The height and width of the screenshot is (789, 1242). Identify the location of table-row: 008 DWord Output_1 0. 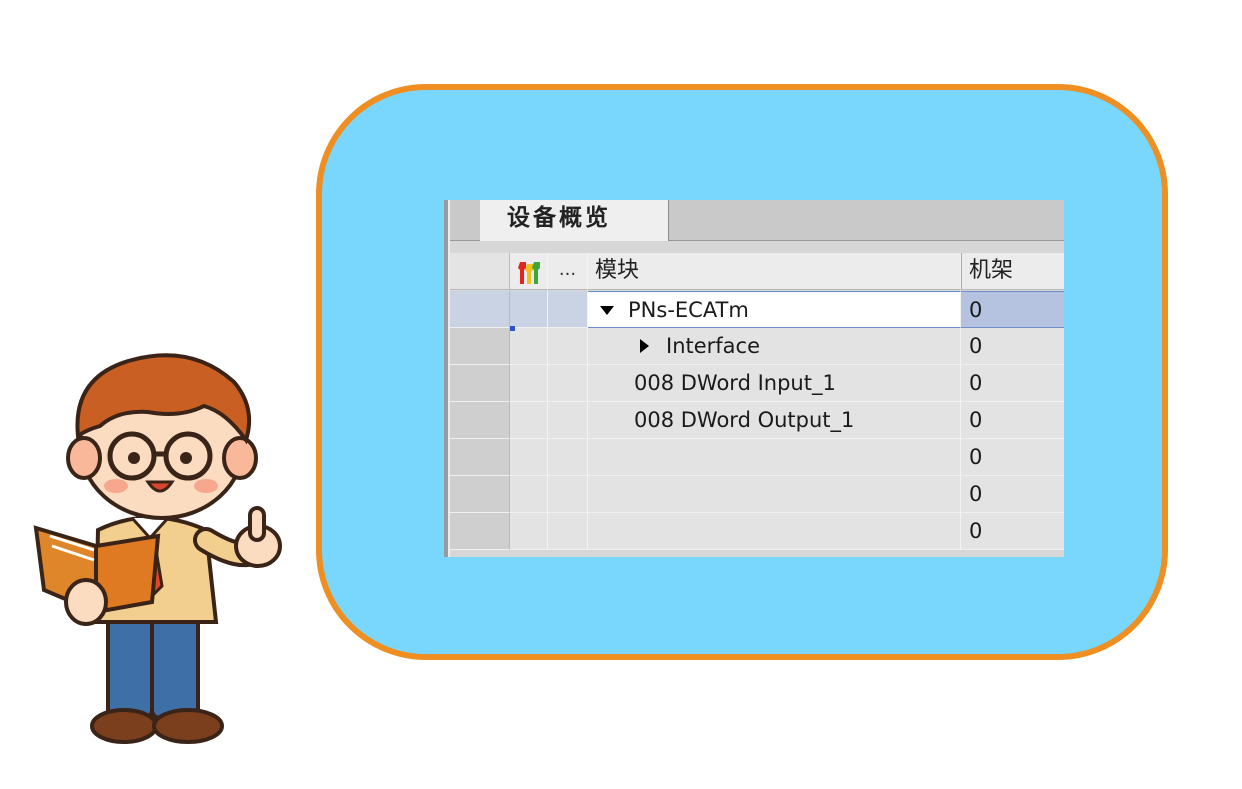
(757, 420).